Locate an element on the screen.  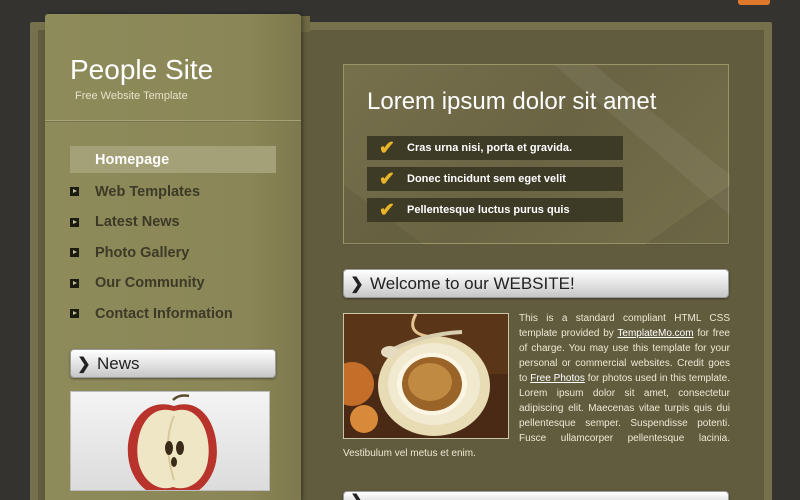
feature-item: ✔ Donec tincidunt sem eget velit is located at coordinates (495, 179).